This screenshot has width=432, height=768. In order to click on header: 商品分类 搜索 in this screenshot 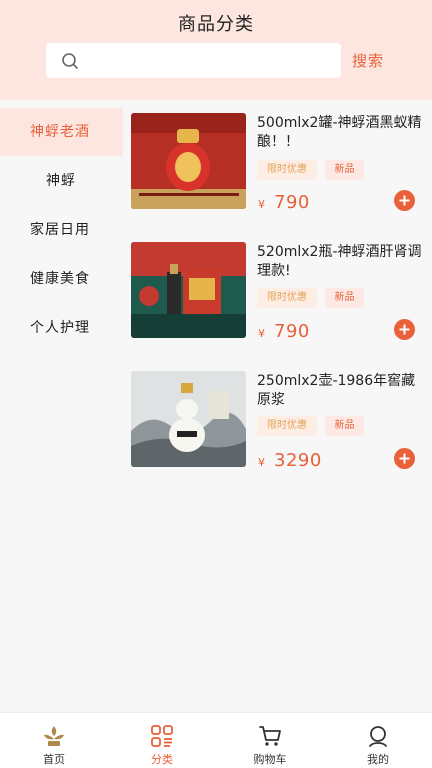, I will do `click(216, 50)`.